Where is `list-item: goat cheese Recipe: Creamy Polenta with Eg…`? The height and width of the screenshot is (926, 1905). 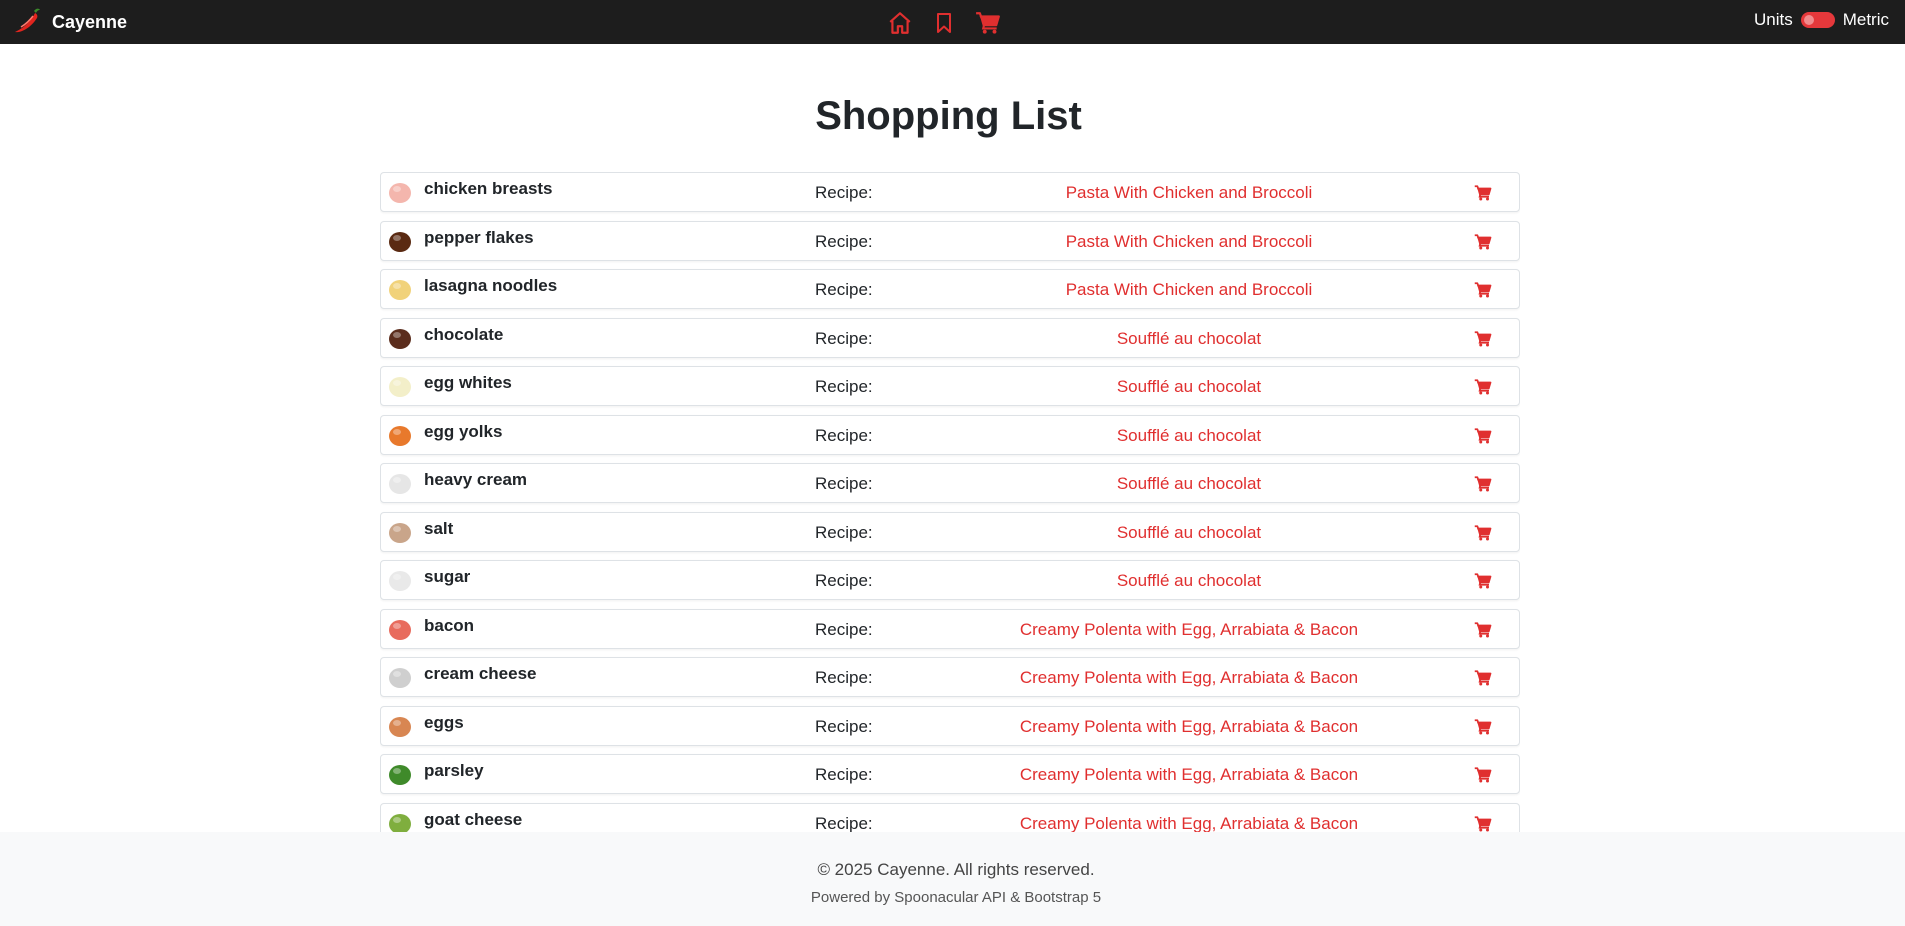 list-item: goat cheese Recipe: Creamy Polenta with Eg… is located at coordinates (950, 817).